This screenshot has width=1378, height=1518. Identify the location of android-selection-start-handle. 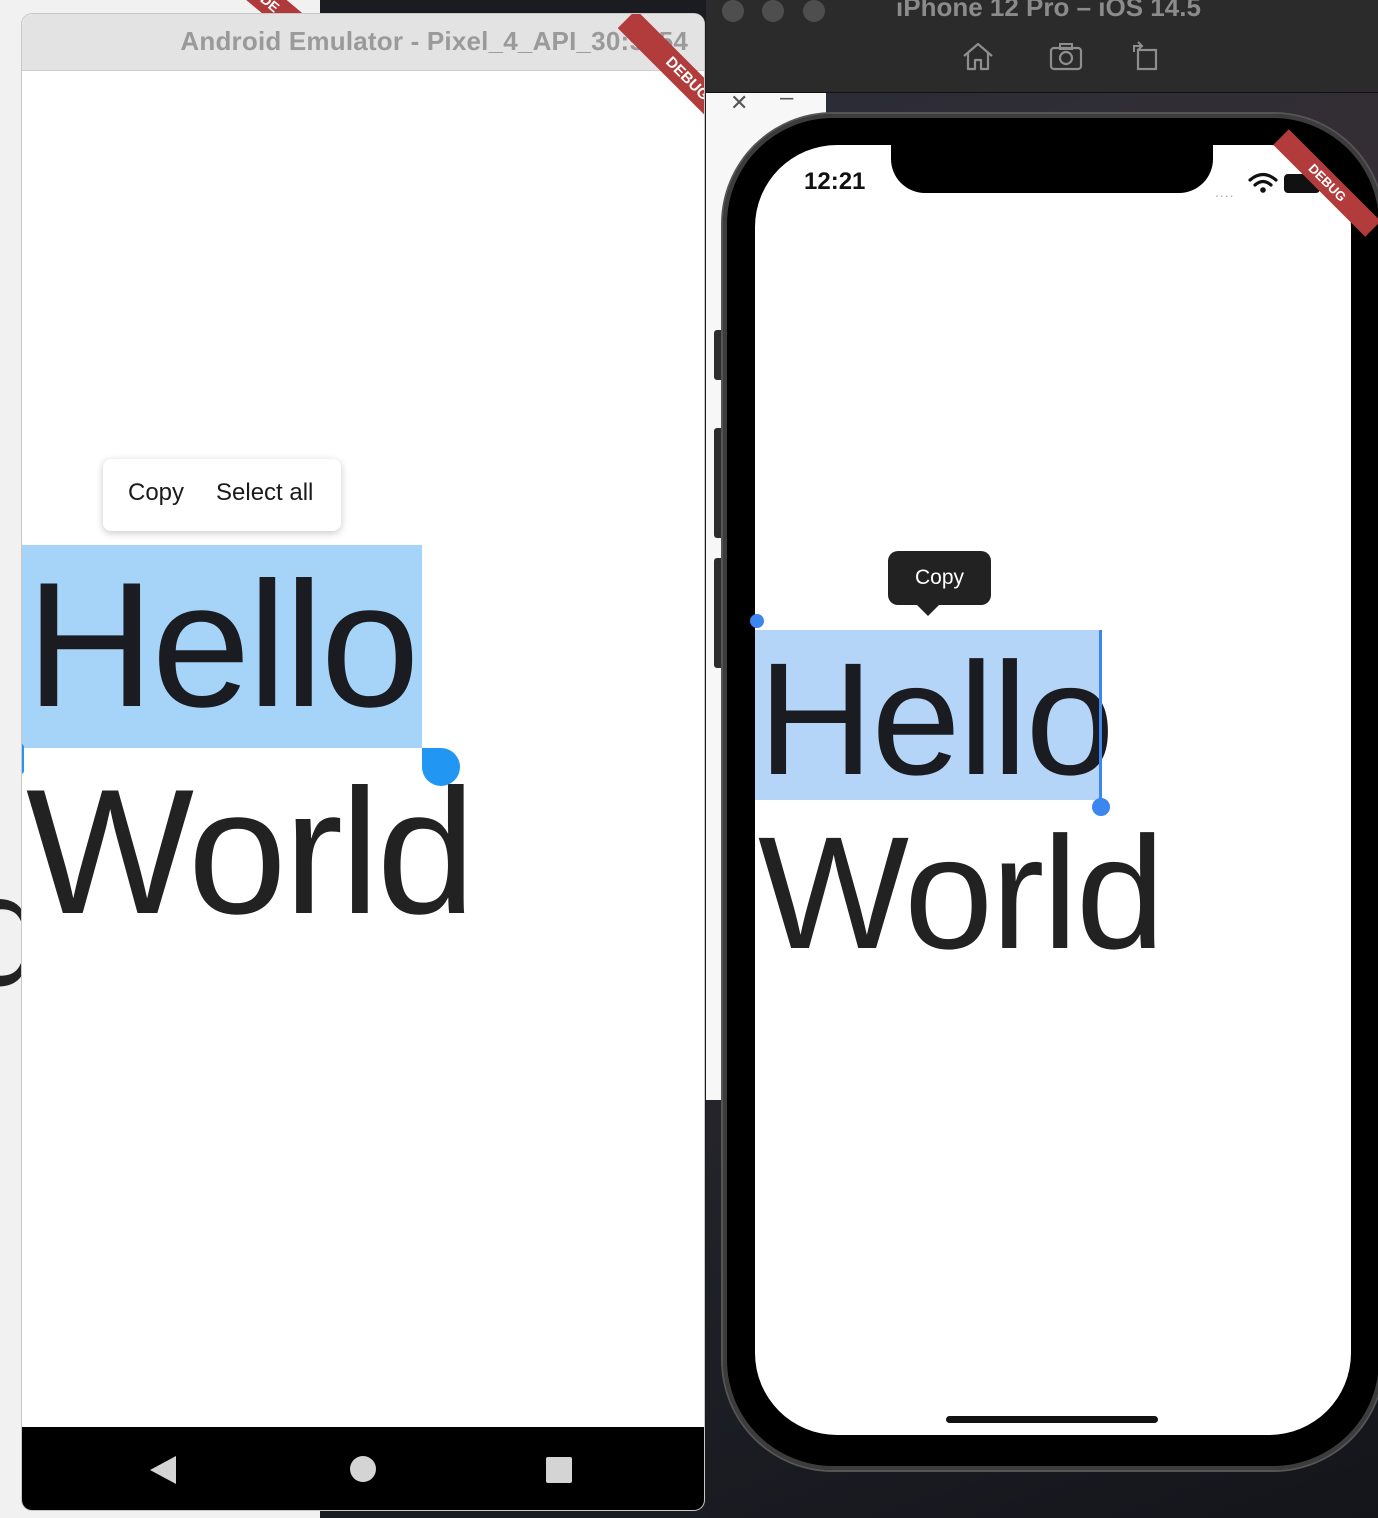
(23, 759).